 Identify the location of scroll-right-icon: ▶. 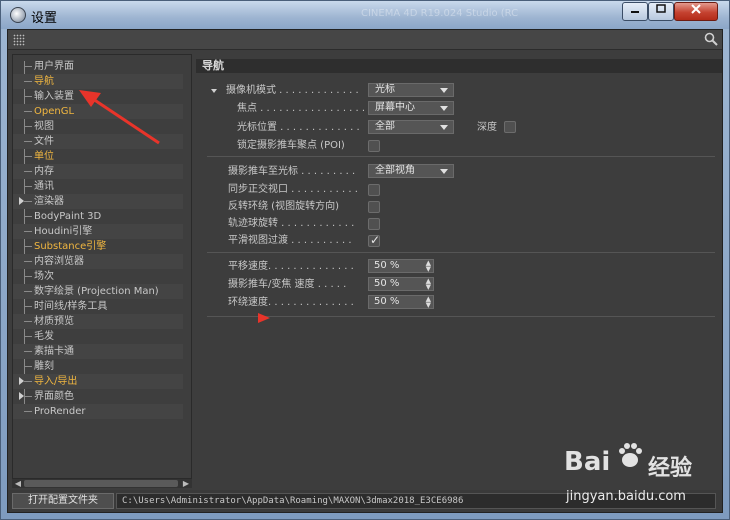
(186, 484).